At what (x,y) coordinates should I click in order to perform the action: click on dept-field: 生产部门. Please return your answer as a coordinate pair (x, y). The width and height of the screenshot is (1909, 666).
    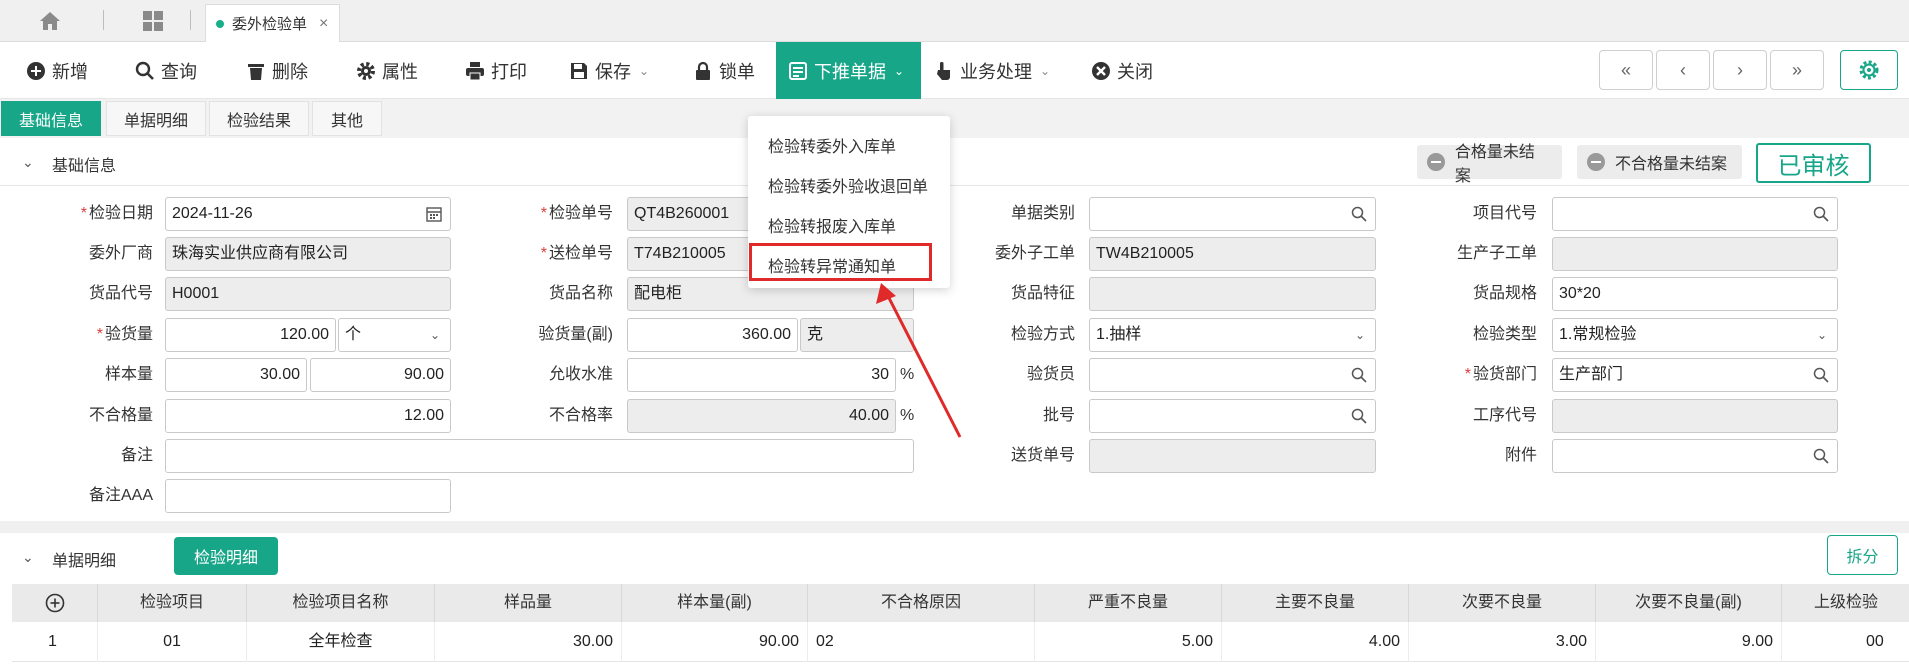
    Looking at the image, I should click on (1695, 375).